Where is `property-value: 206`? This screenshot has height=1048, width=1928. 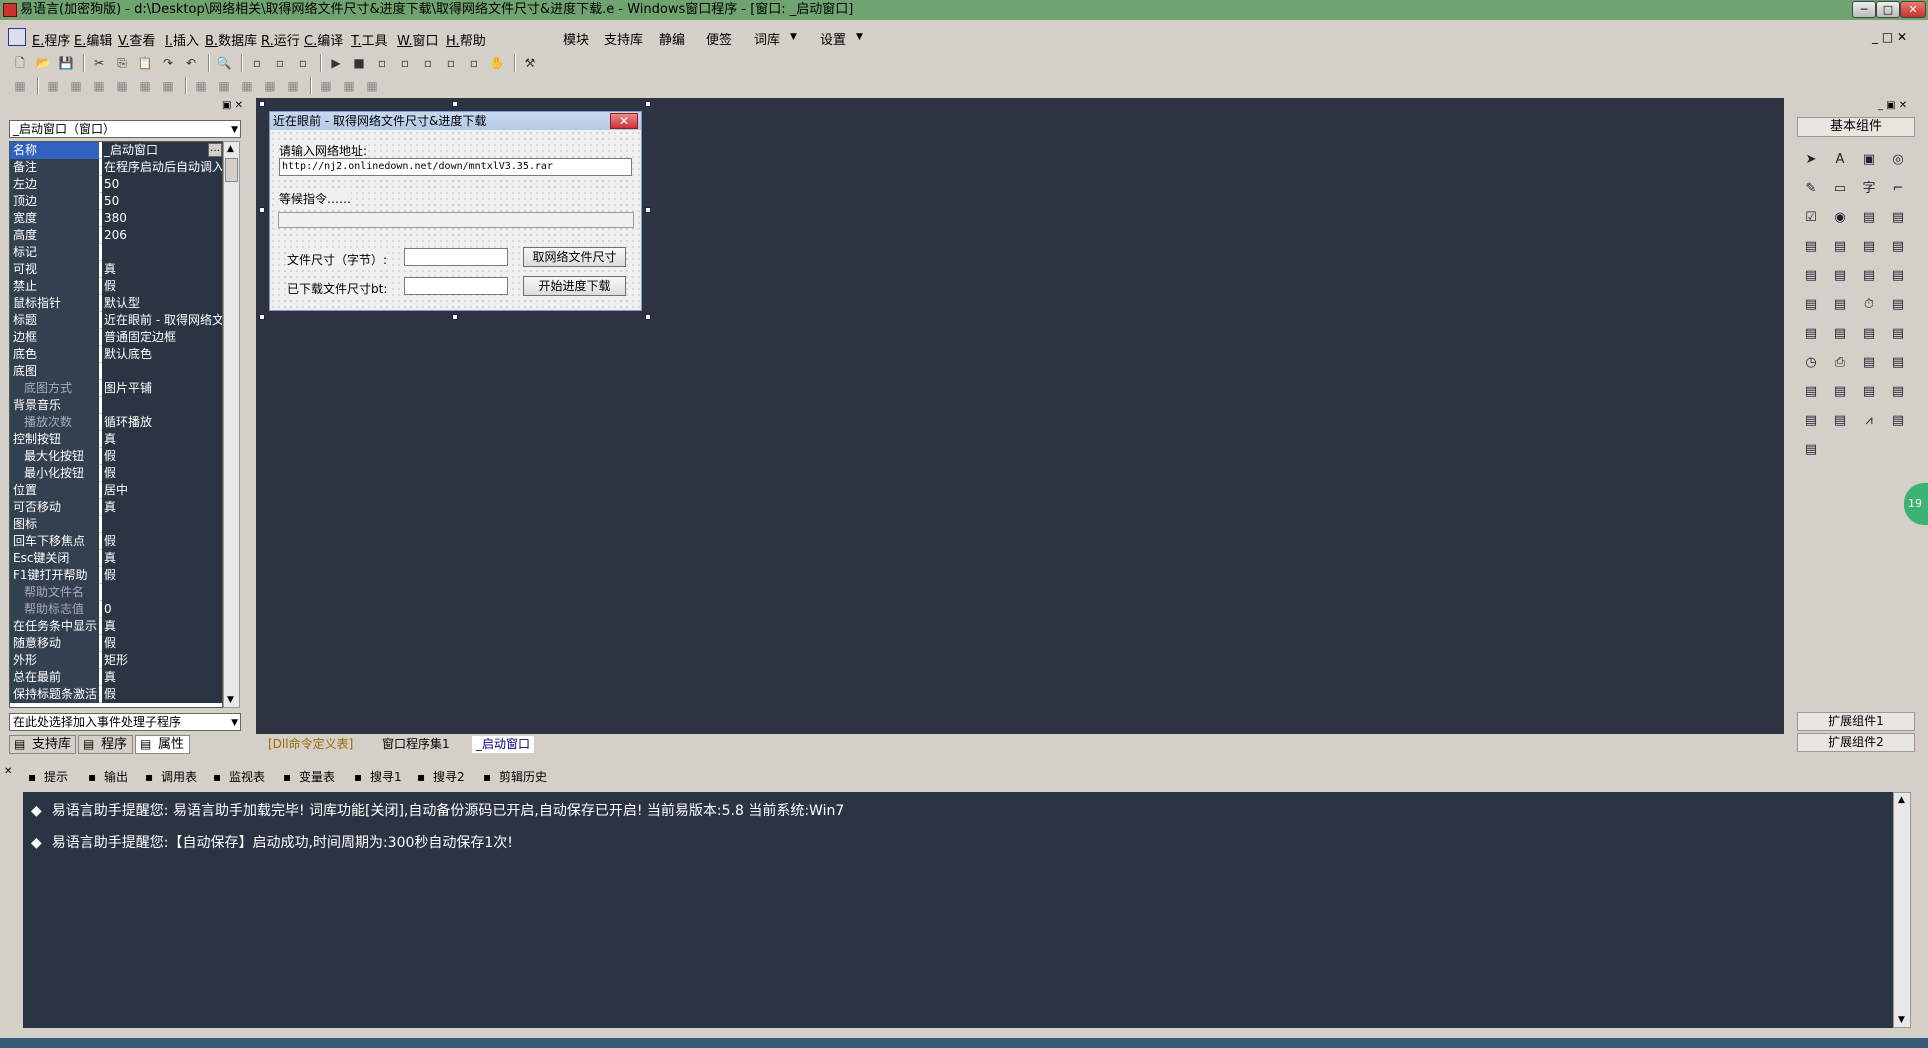
property-value: 206 is located at coordinates (162, 235).